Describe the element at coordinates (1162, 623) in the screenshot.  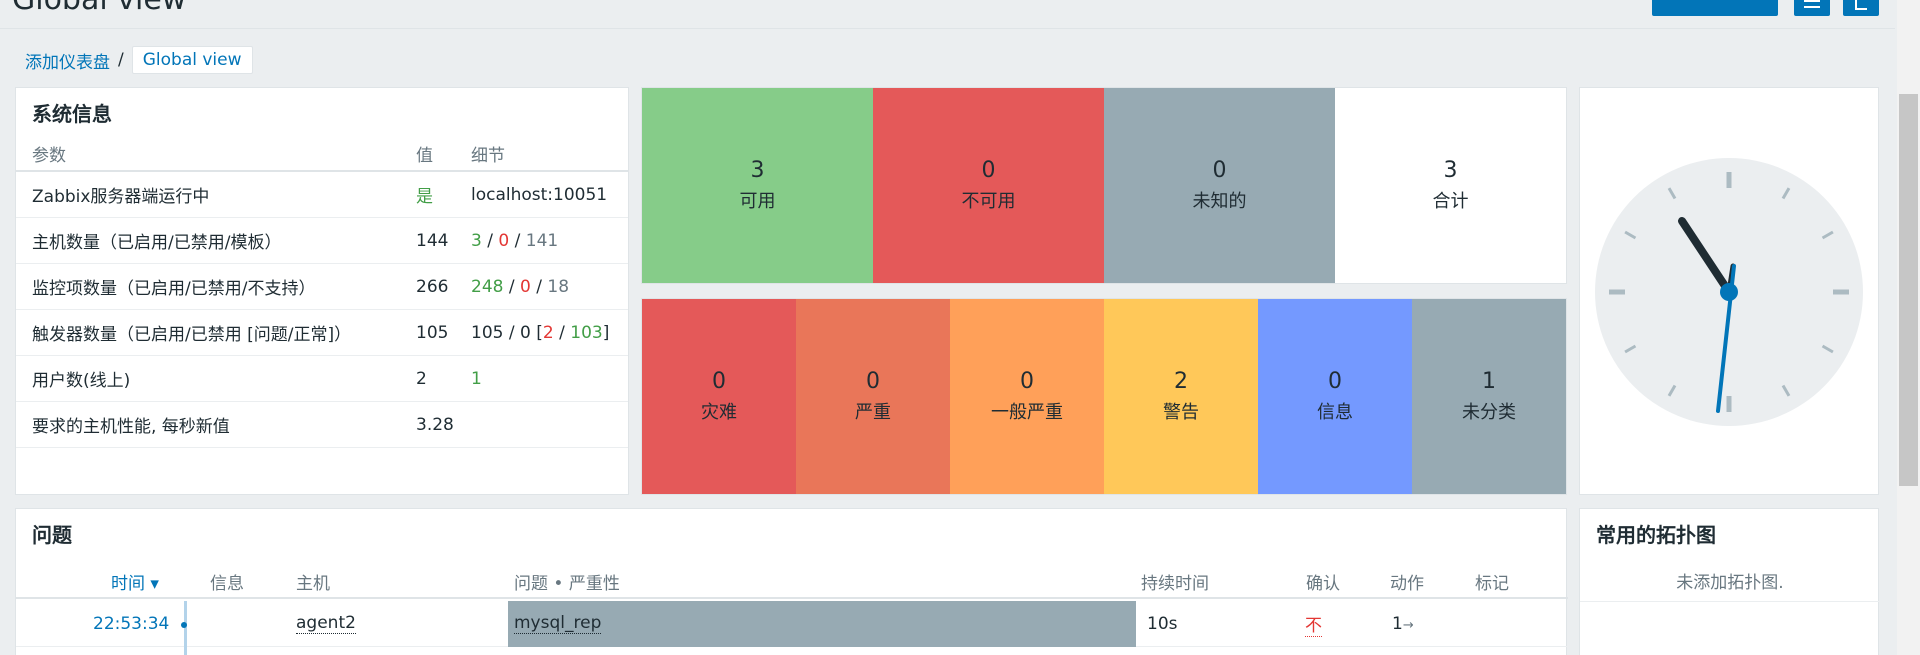
I see `problem-duration: 10s` at that location.